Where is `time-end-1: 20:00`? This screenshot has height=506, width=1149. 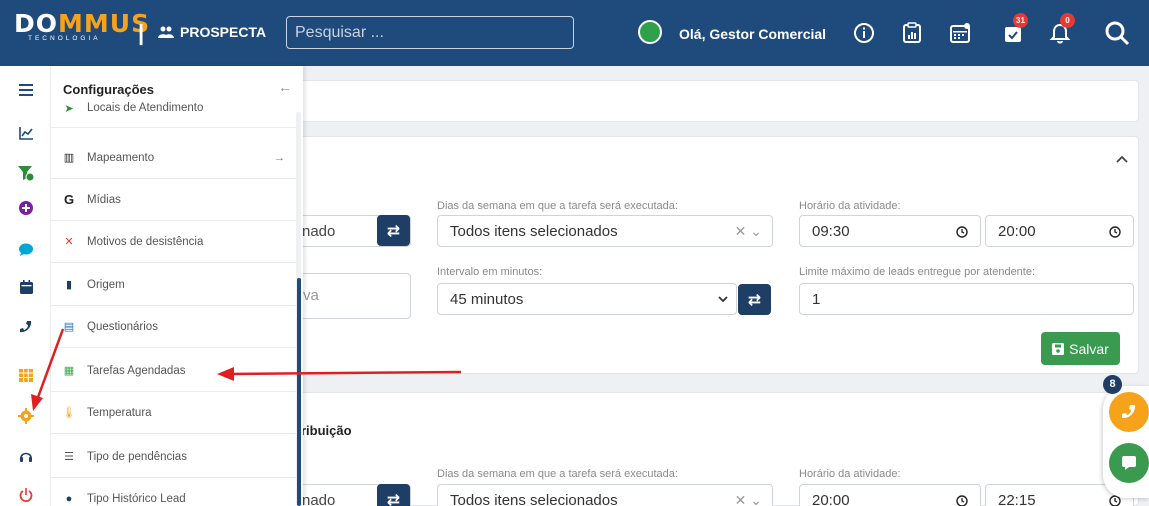
time-end-1: 20:00 is located at coordinates (1059, 231).